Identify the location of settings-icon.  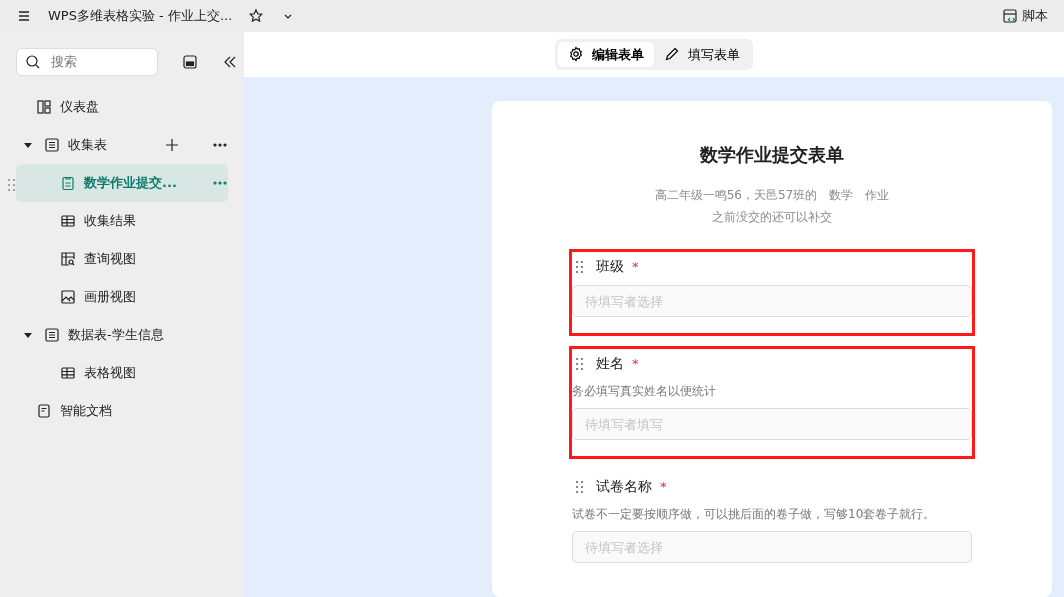
(576, 54).